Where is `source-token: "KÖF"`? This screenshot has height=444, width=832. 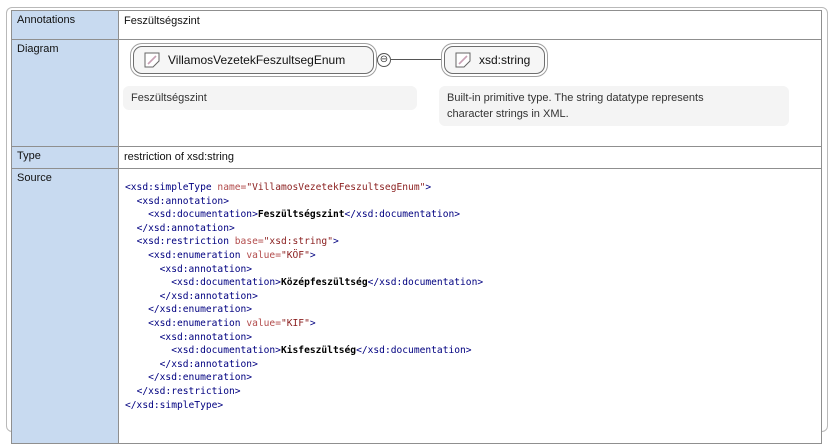 source-token: "KÖF" is located at coordinates (295, 255).